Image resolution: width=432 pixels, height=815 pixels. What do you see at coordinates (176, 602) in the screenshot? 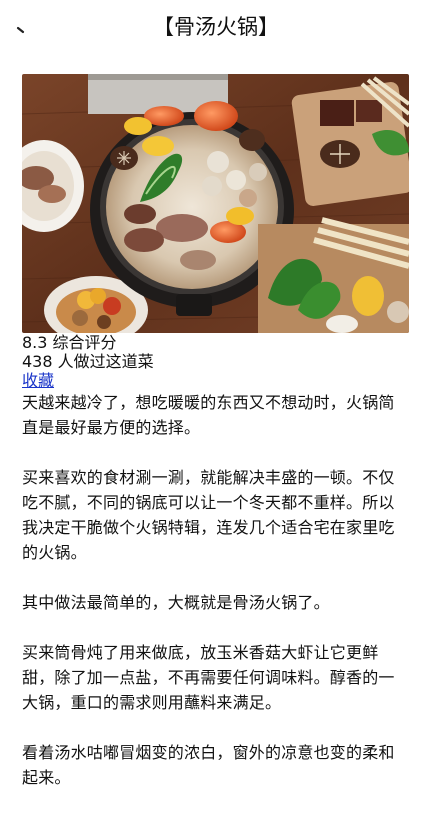
I see `article-paragraph-3: 其中做法最简单的，大概就是骨汤火锅了。` at bounding box center [176, 602].